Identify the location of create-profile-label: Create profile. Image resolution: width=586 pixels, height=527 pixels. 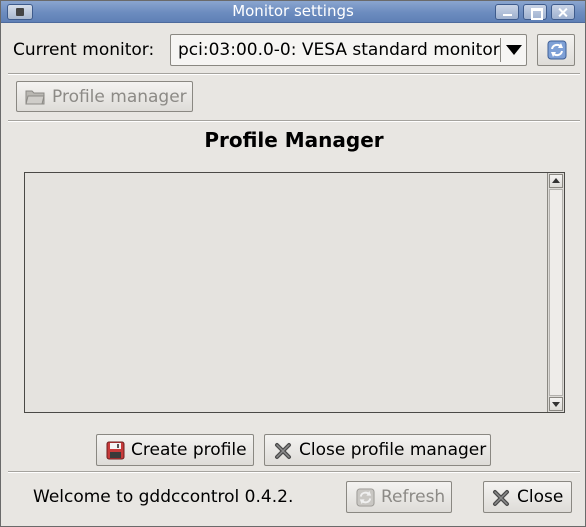
(189, 450).